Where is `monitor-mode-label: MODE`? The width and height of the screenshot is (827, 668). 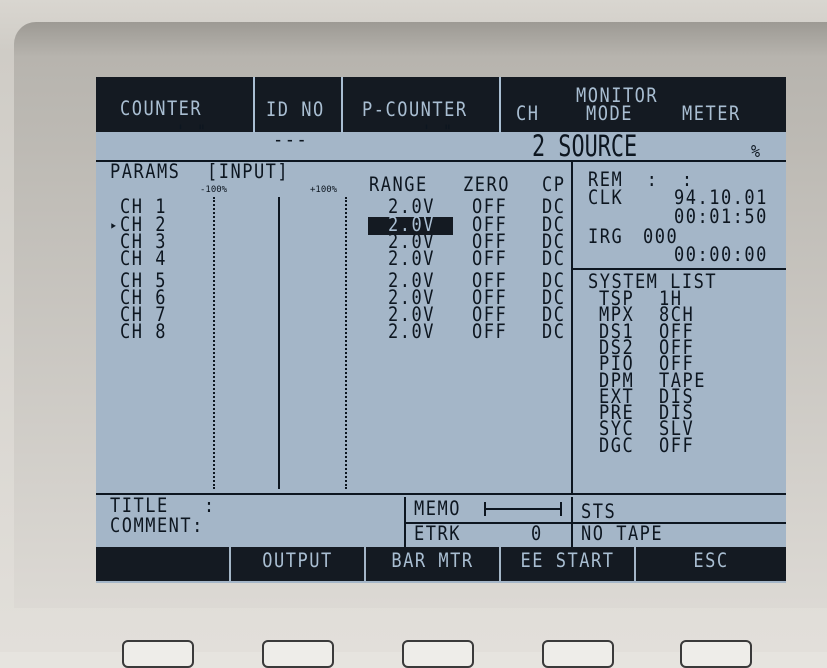 monitor-mode-label: MODE is located at coordinates (609, 114).